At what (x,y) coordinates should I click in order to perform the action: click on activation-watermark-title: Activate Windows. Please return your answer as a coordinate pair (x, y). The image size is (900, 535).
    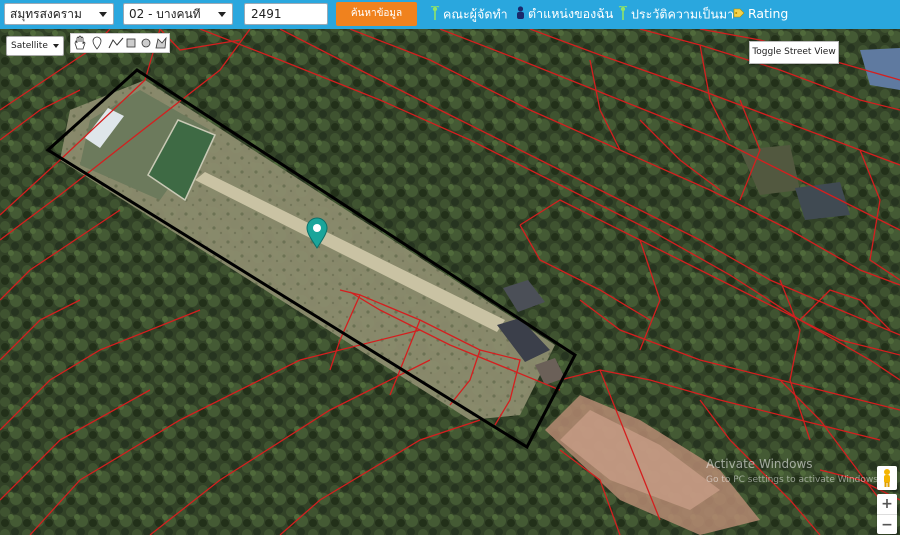
    Looking at the image, I should click on (759, 464).